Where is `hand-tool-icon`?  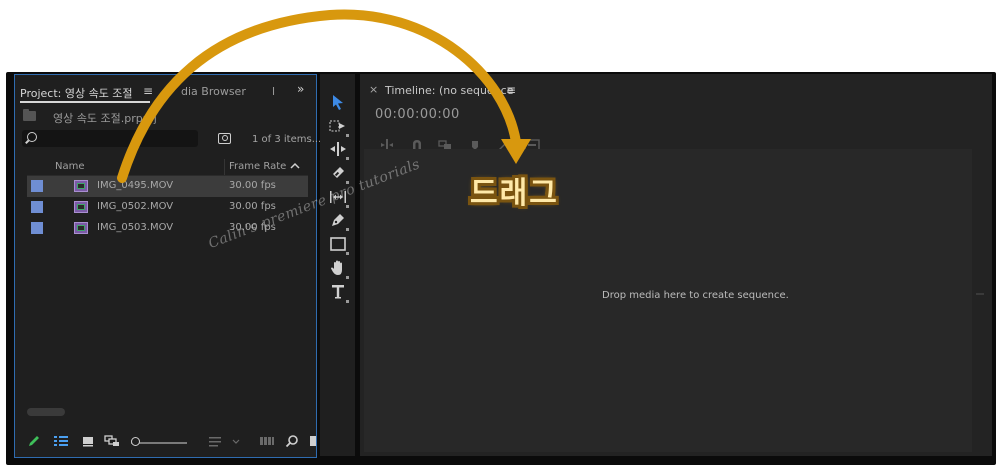
hand-tool-icon is located at coordinates (339, 269).